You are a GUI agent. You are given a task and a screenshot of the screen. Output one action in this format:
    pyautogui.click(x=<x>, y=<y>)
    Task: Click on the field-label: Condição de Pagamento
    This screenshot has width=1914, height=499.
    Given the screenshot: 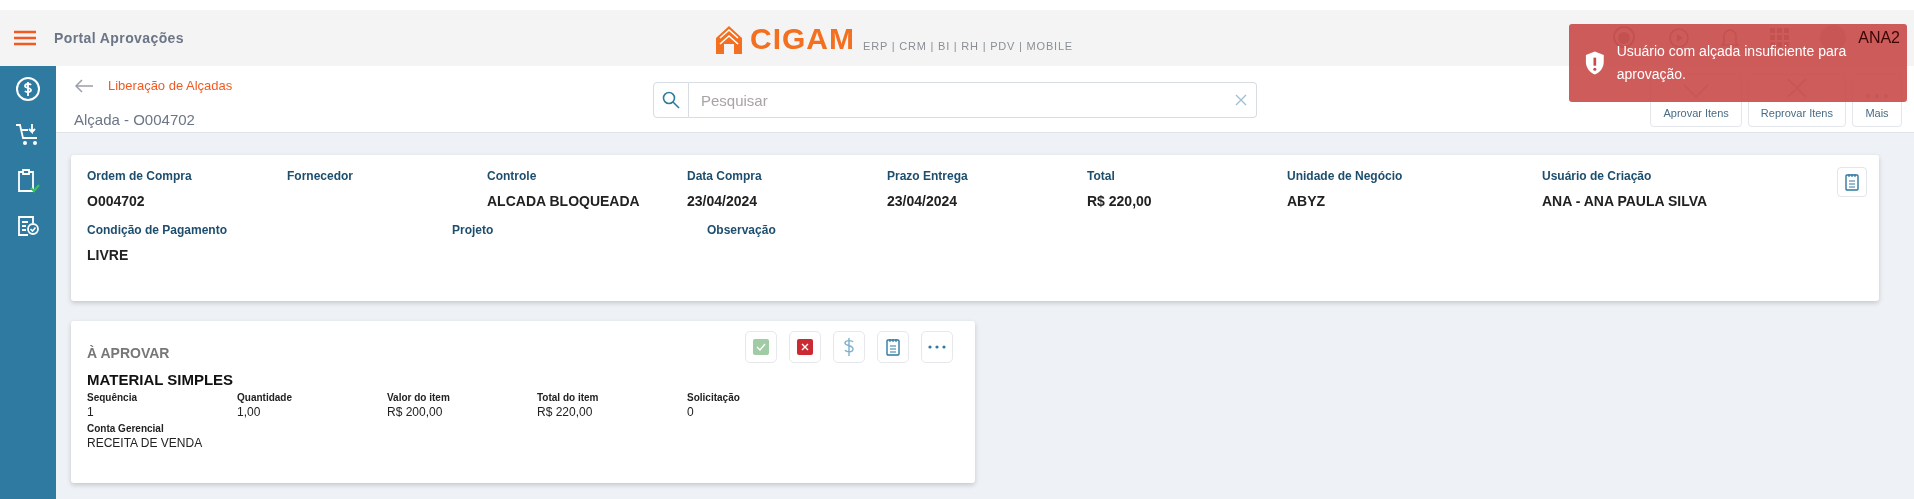 What is the action you would take?
    pyautogui.click(x=157, y=230)
    